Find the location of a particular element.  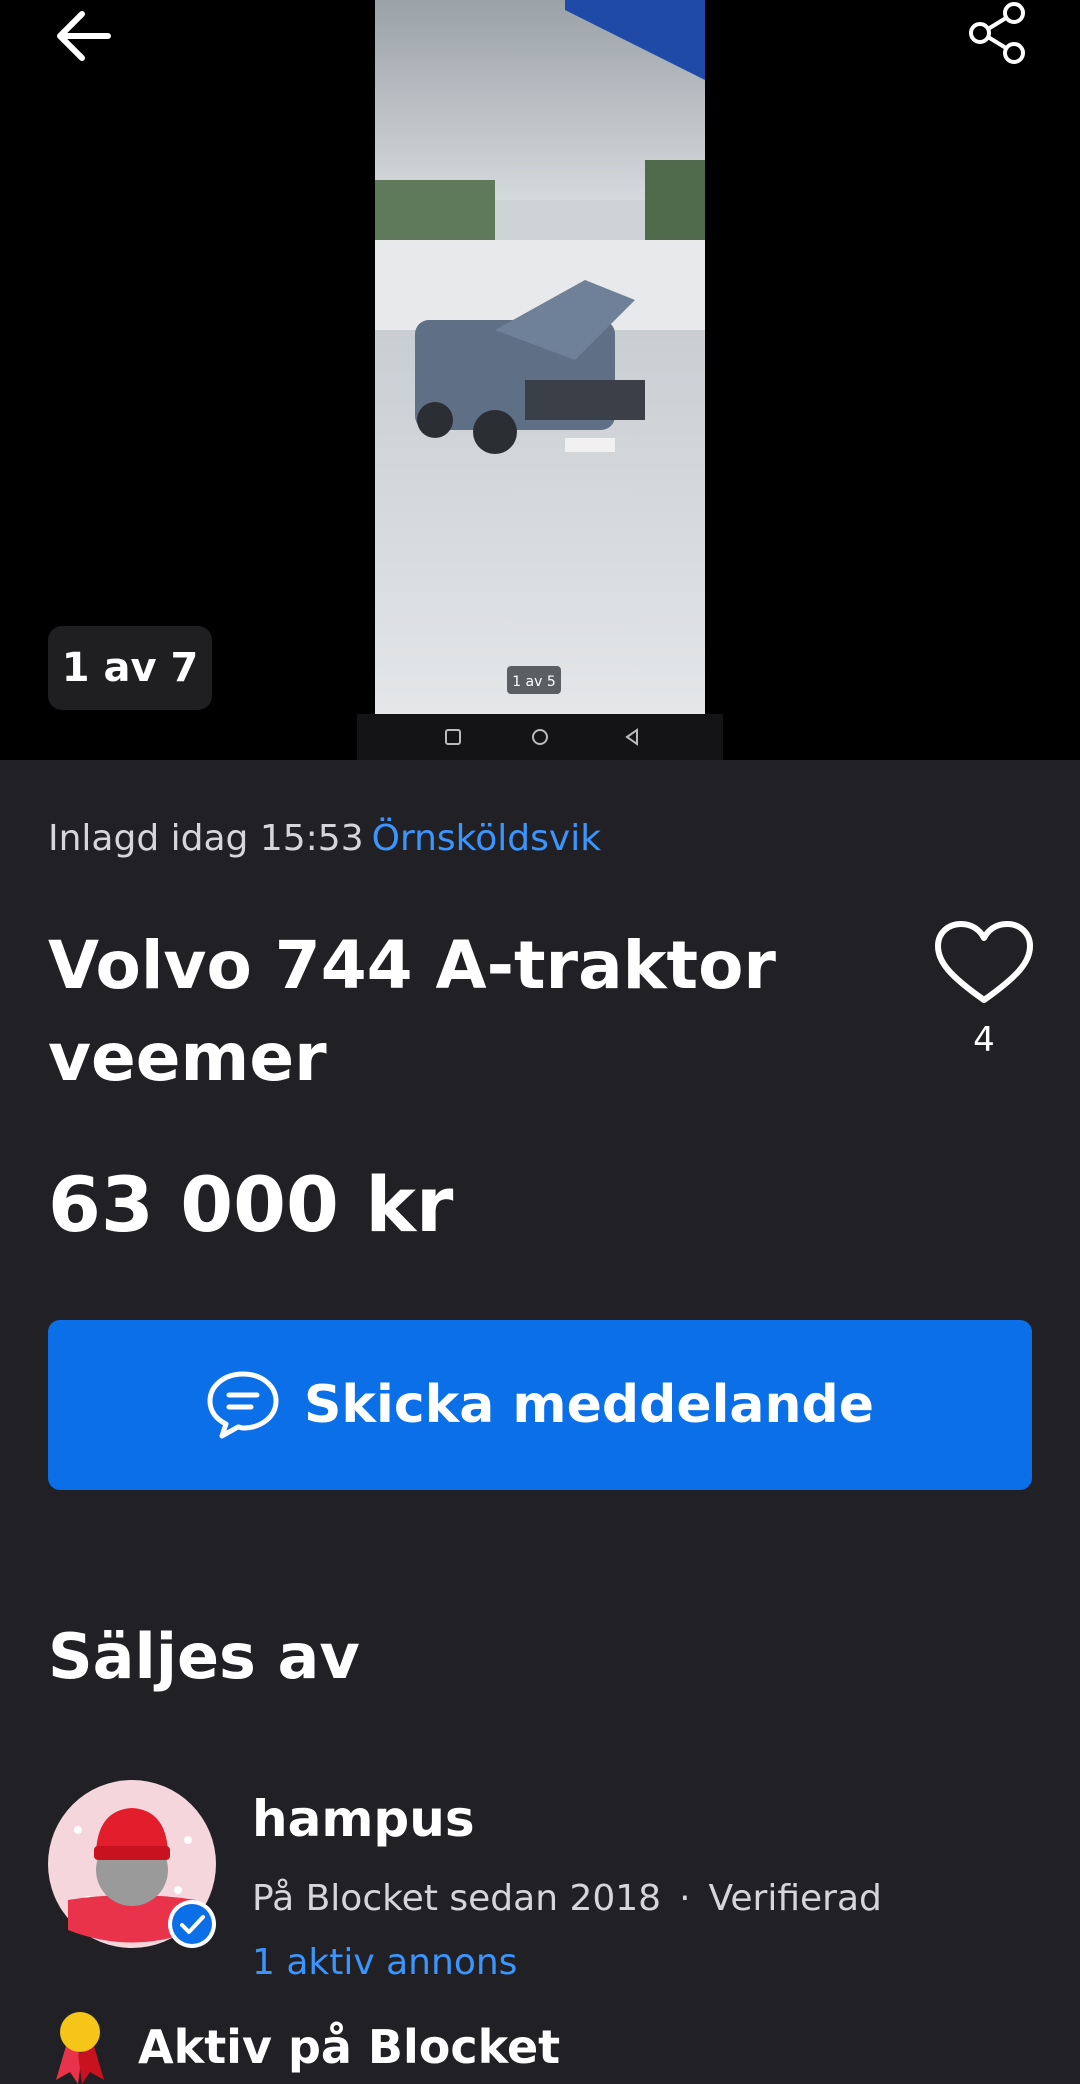

send-message-label: Skicka meddelande is located at coordinates (589, 1405).